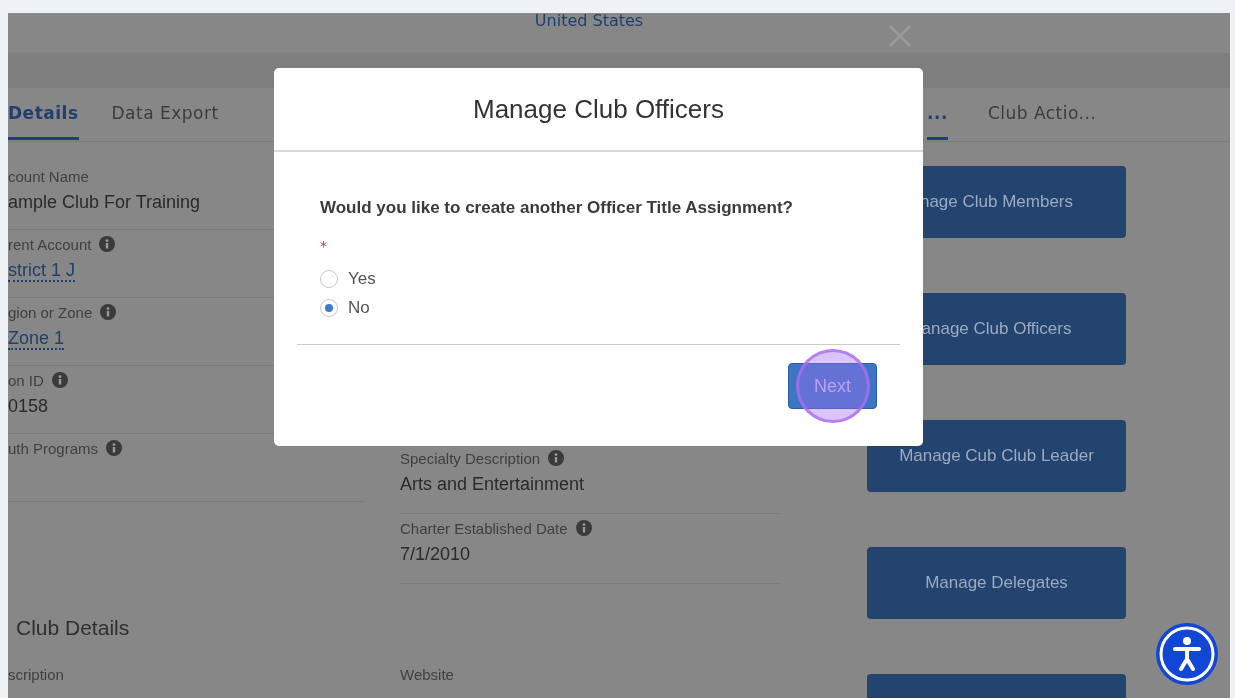  What do you see at coordinates (324, 247) in the screenshot?
I see `required-mark: *` at bounding box center [324, 247].